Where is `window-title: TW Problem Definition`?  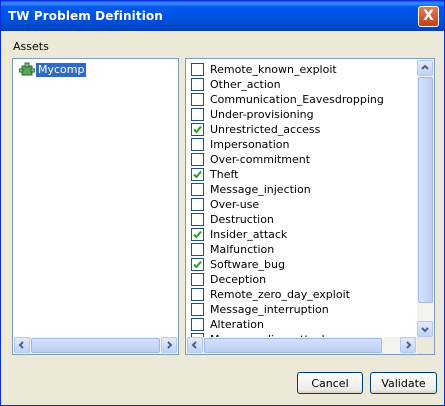
window-title: TW Problem Definition is located at coordinates (85, 16).